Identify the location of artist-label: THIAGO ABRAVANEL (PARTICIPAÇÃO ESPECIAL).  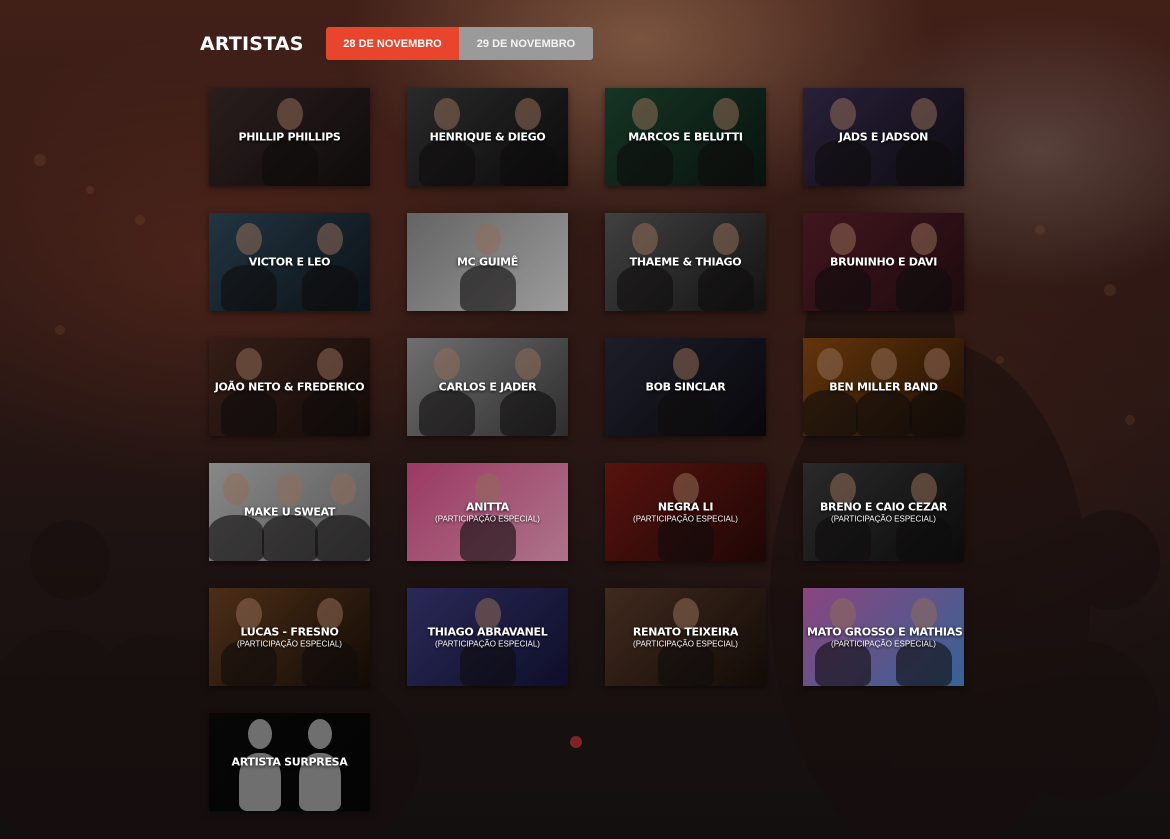
(487, 637).